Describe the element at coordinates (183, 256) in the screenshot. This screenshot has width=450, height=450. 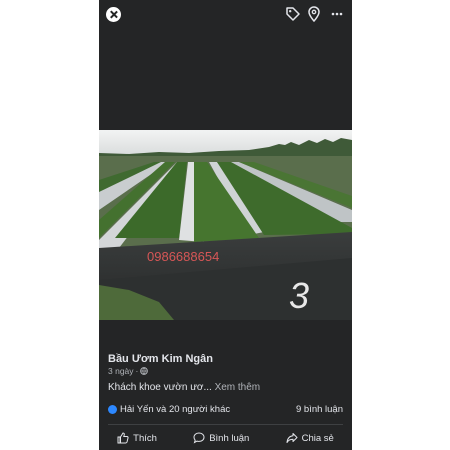
I see `phone-number-overlay: 0986688654` at that location.